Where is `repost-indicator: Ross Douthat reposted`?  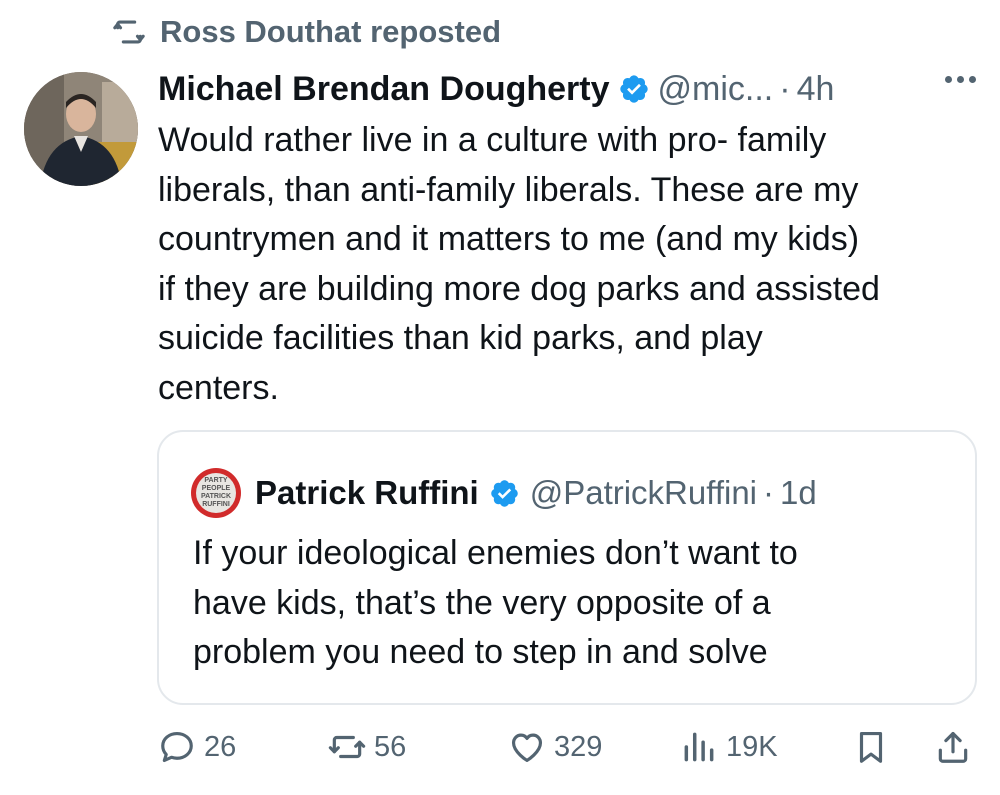 repost-indicator: Ross Douthat reposted is located at coordinates (306, 32).